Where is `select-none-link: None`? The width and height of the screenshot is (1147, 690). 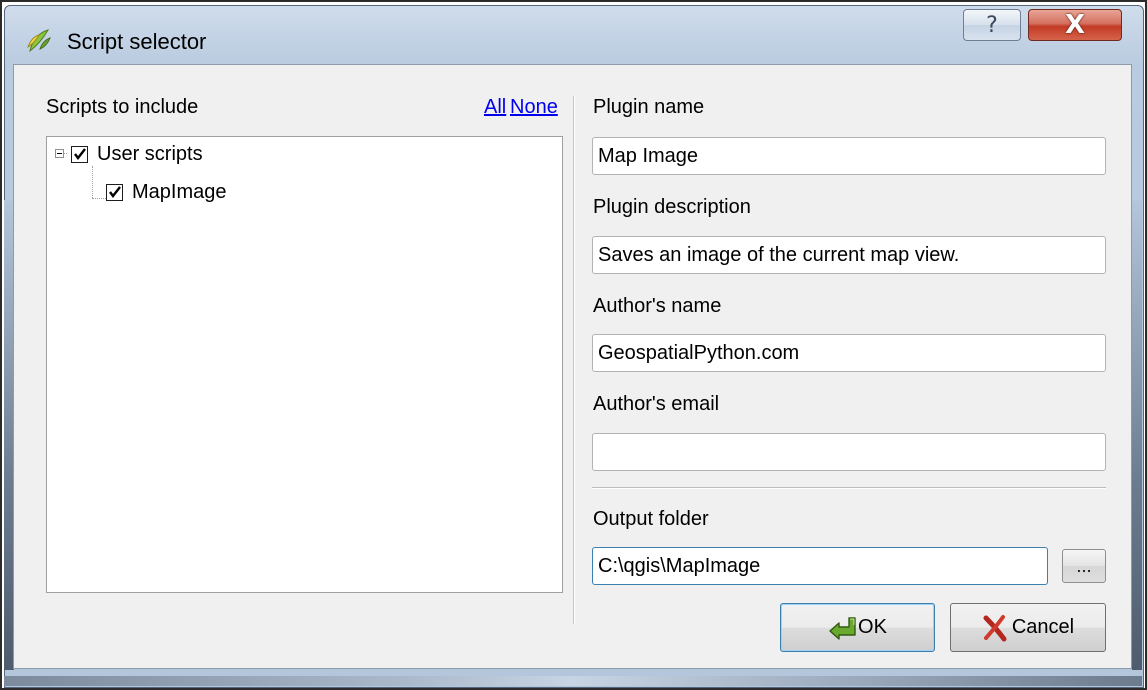 select-none-link: None is located at coordinates (534, 107).